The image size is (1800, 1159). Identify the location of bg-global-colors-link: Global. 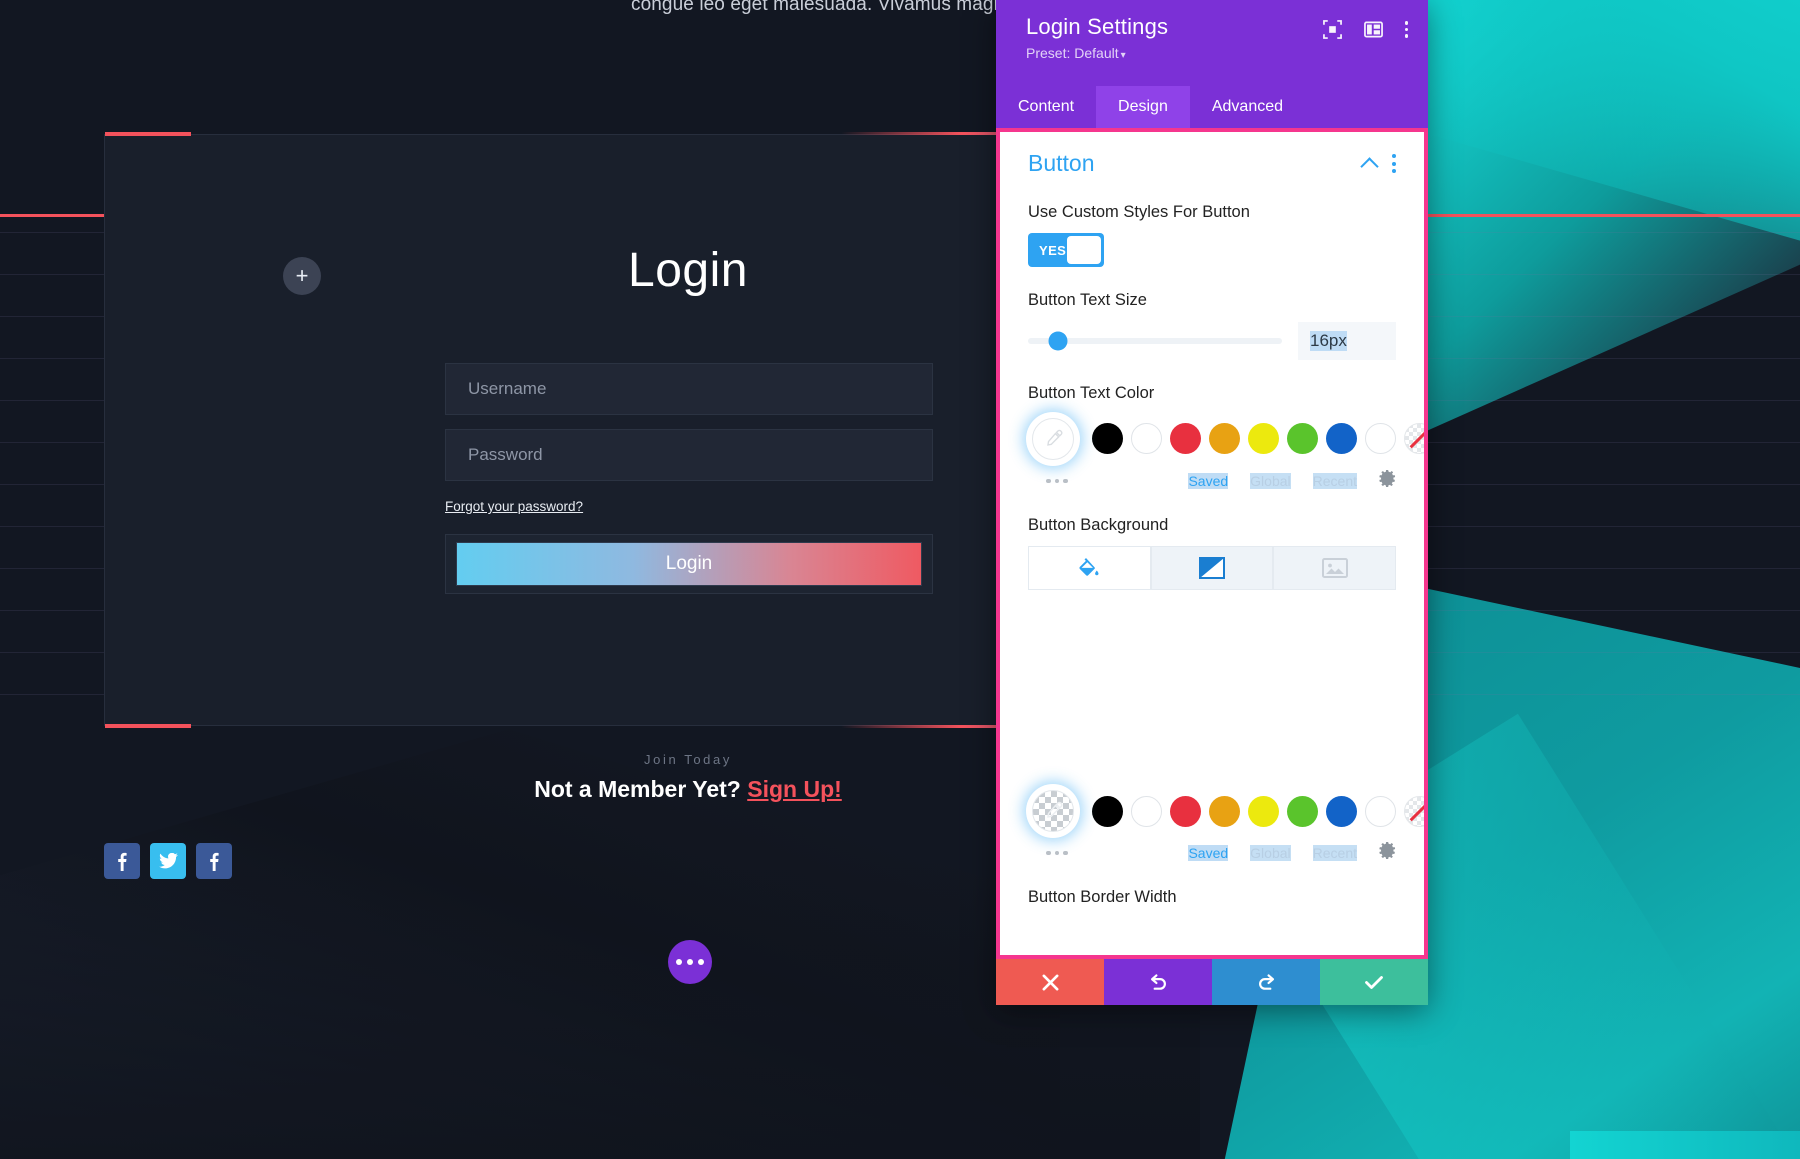
(1270, 853).